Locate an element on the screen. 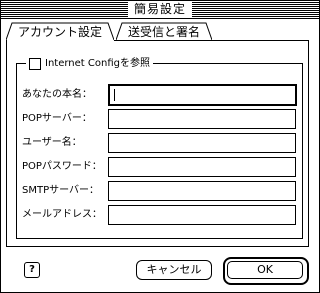 The width and height of the screenshot is (320, 293). internet-config-checkbox is located at coordinates (35, 64).